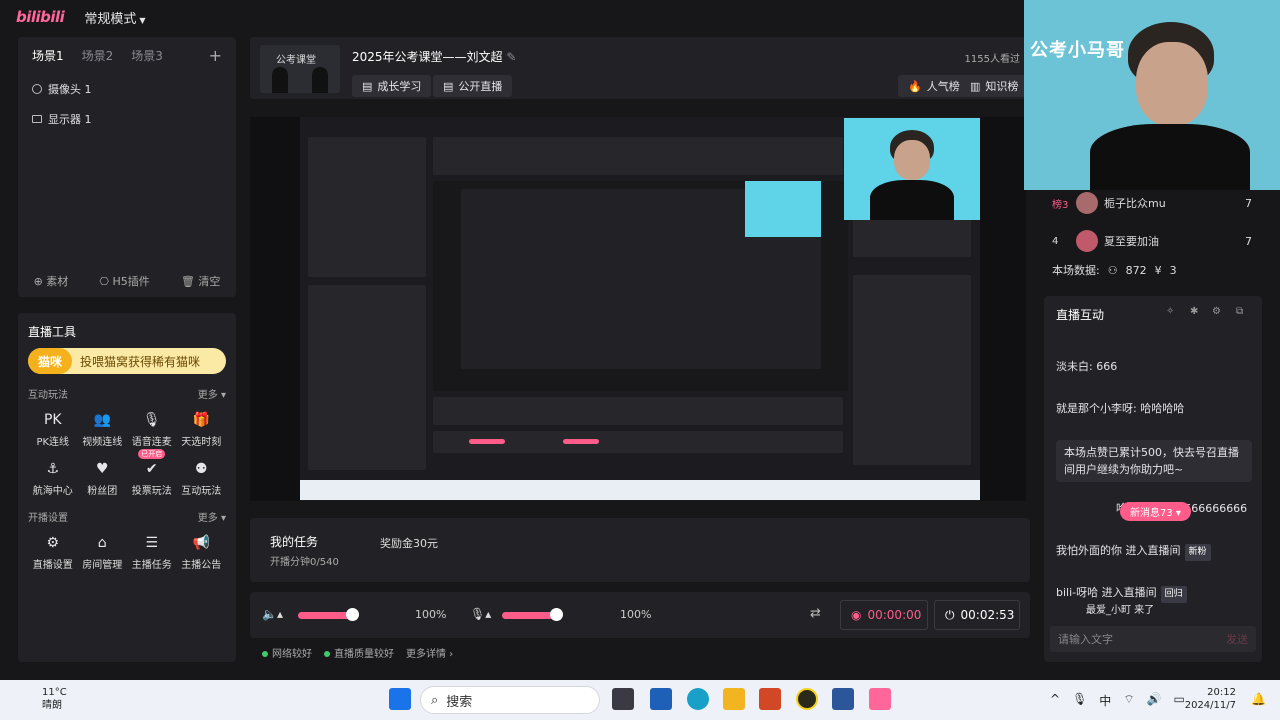 The height and width of the screenshot is (720, 1280). Describe the element at coordinates (1055, 700) in the screenshot. I see `chevron-up-icon: ^` at that location.